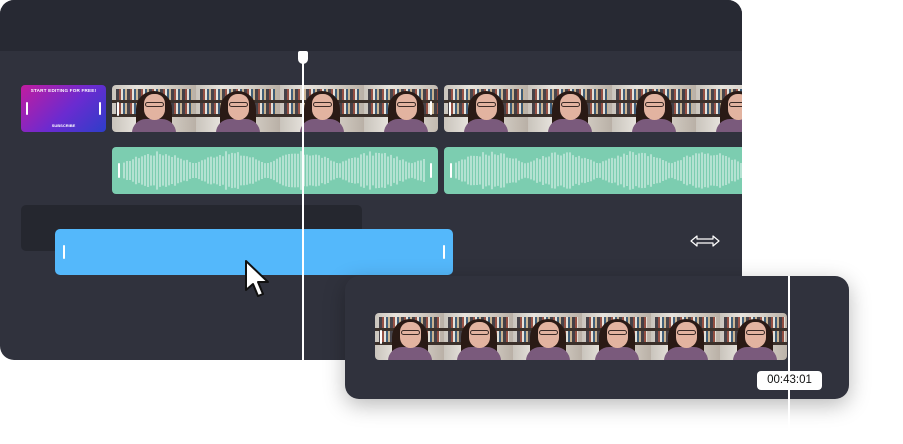  Describe the element at coordinates (303, 209) in the screenshot. I see `playhead` at that location.